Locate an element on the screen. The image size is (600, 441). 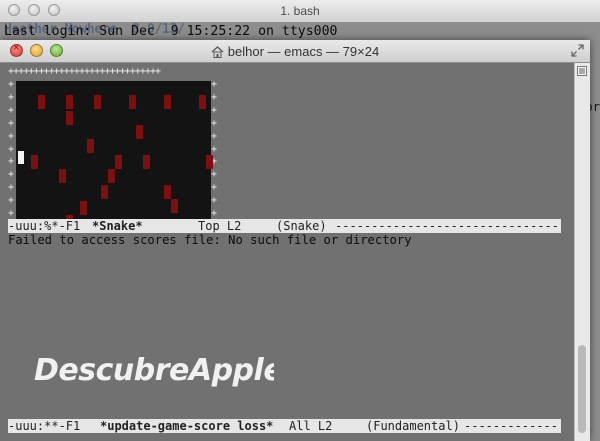
modeline-buffer-name: *Snake* is located at coordinates (117, 226).